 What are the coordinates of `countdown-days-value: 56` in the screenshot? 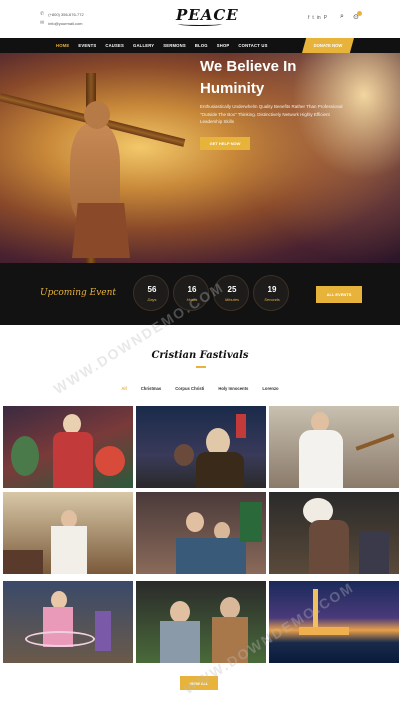 It's located at (152, 289).